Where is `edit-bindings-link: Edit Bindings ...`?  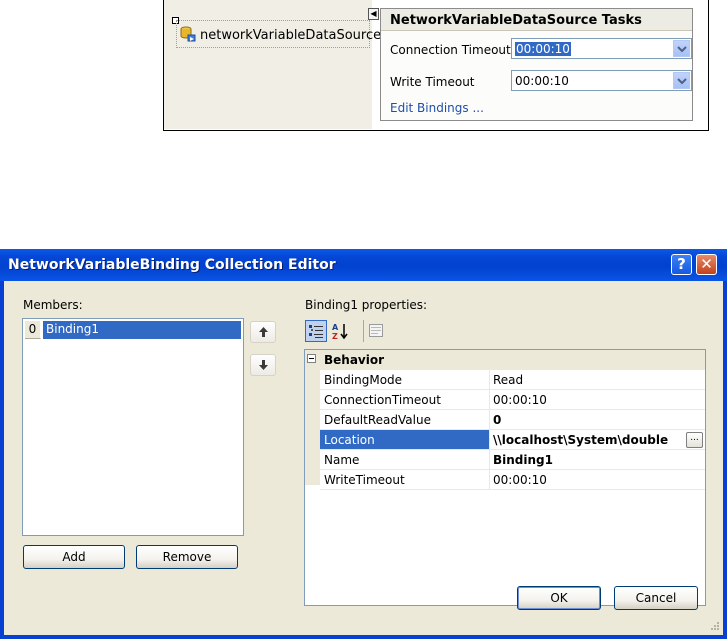 edit-bindings-link: Edit Bindings ... is located at coordinates (437, 108).